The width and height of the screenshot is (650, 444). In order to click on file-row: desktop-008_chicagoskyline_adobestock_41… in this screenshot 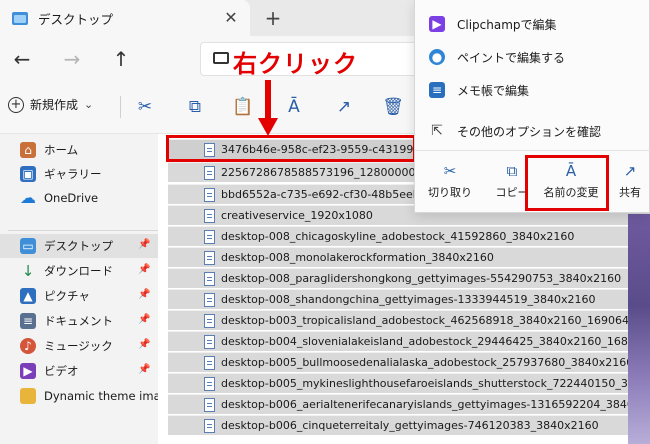, I will do `click(409, 236)`.